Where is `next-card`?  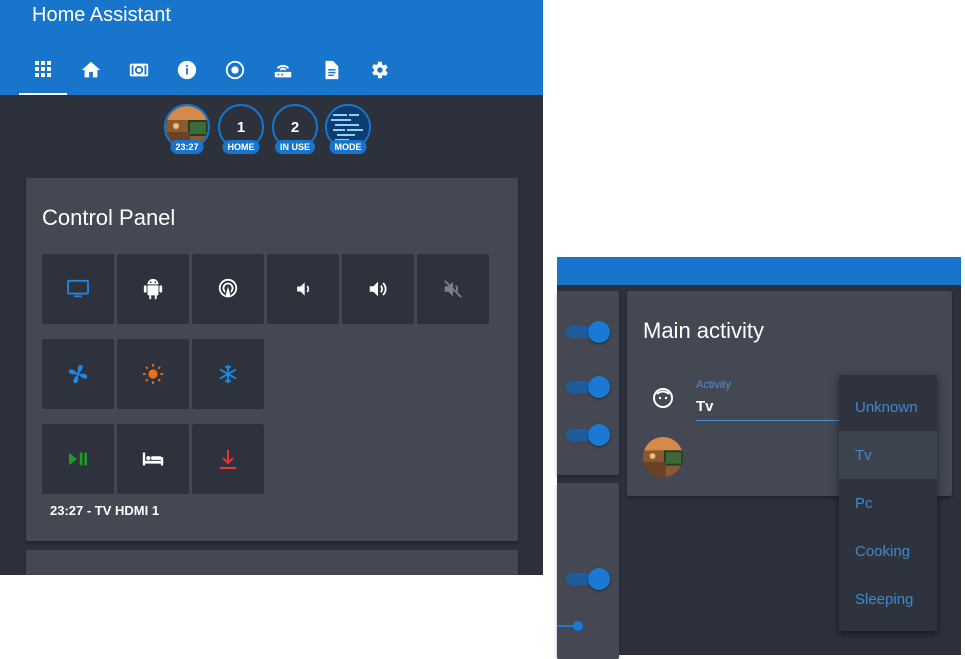
next-card is located at coordinates (272, 562).